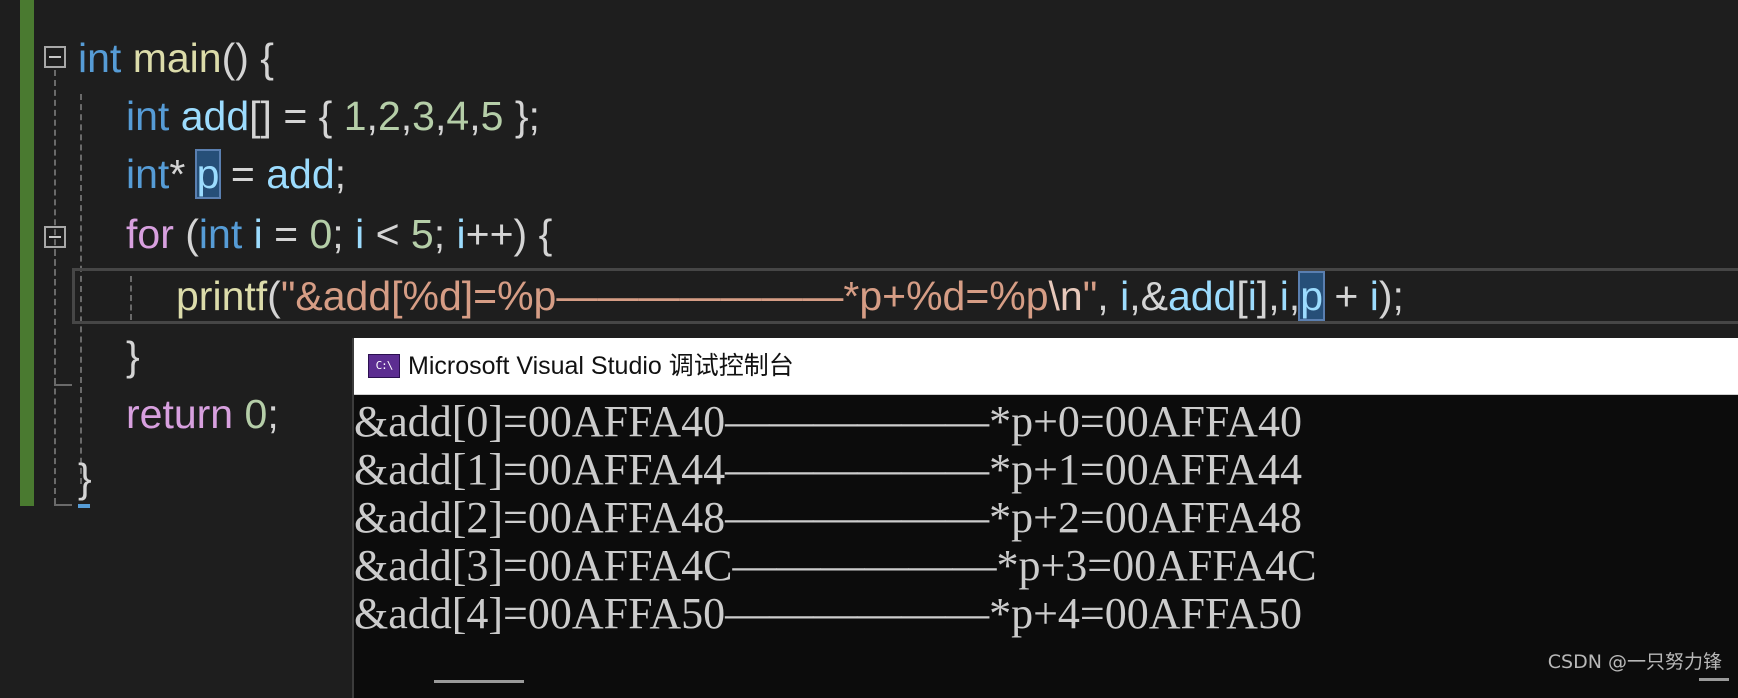 This screenshot has width=1738, height=698. Describe the element at coordinates (202, 414) in the screenshot. I see `code-line-7: return 0;` at that location.